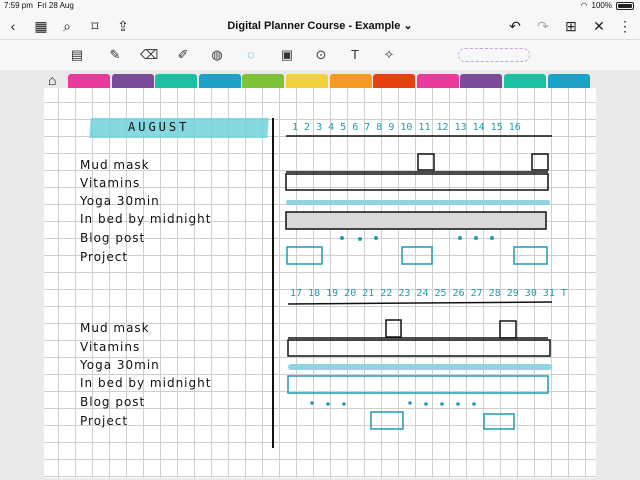 This screenshot has height=480, width=640. Describe the element at coordinates (601, 5) in the screenshot. I see `battery-percent: 100%` at that location.